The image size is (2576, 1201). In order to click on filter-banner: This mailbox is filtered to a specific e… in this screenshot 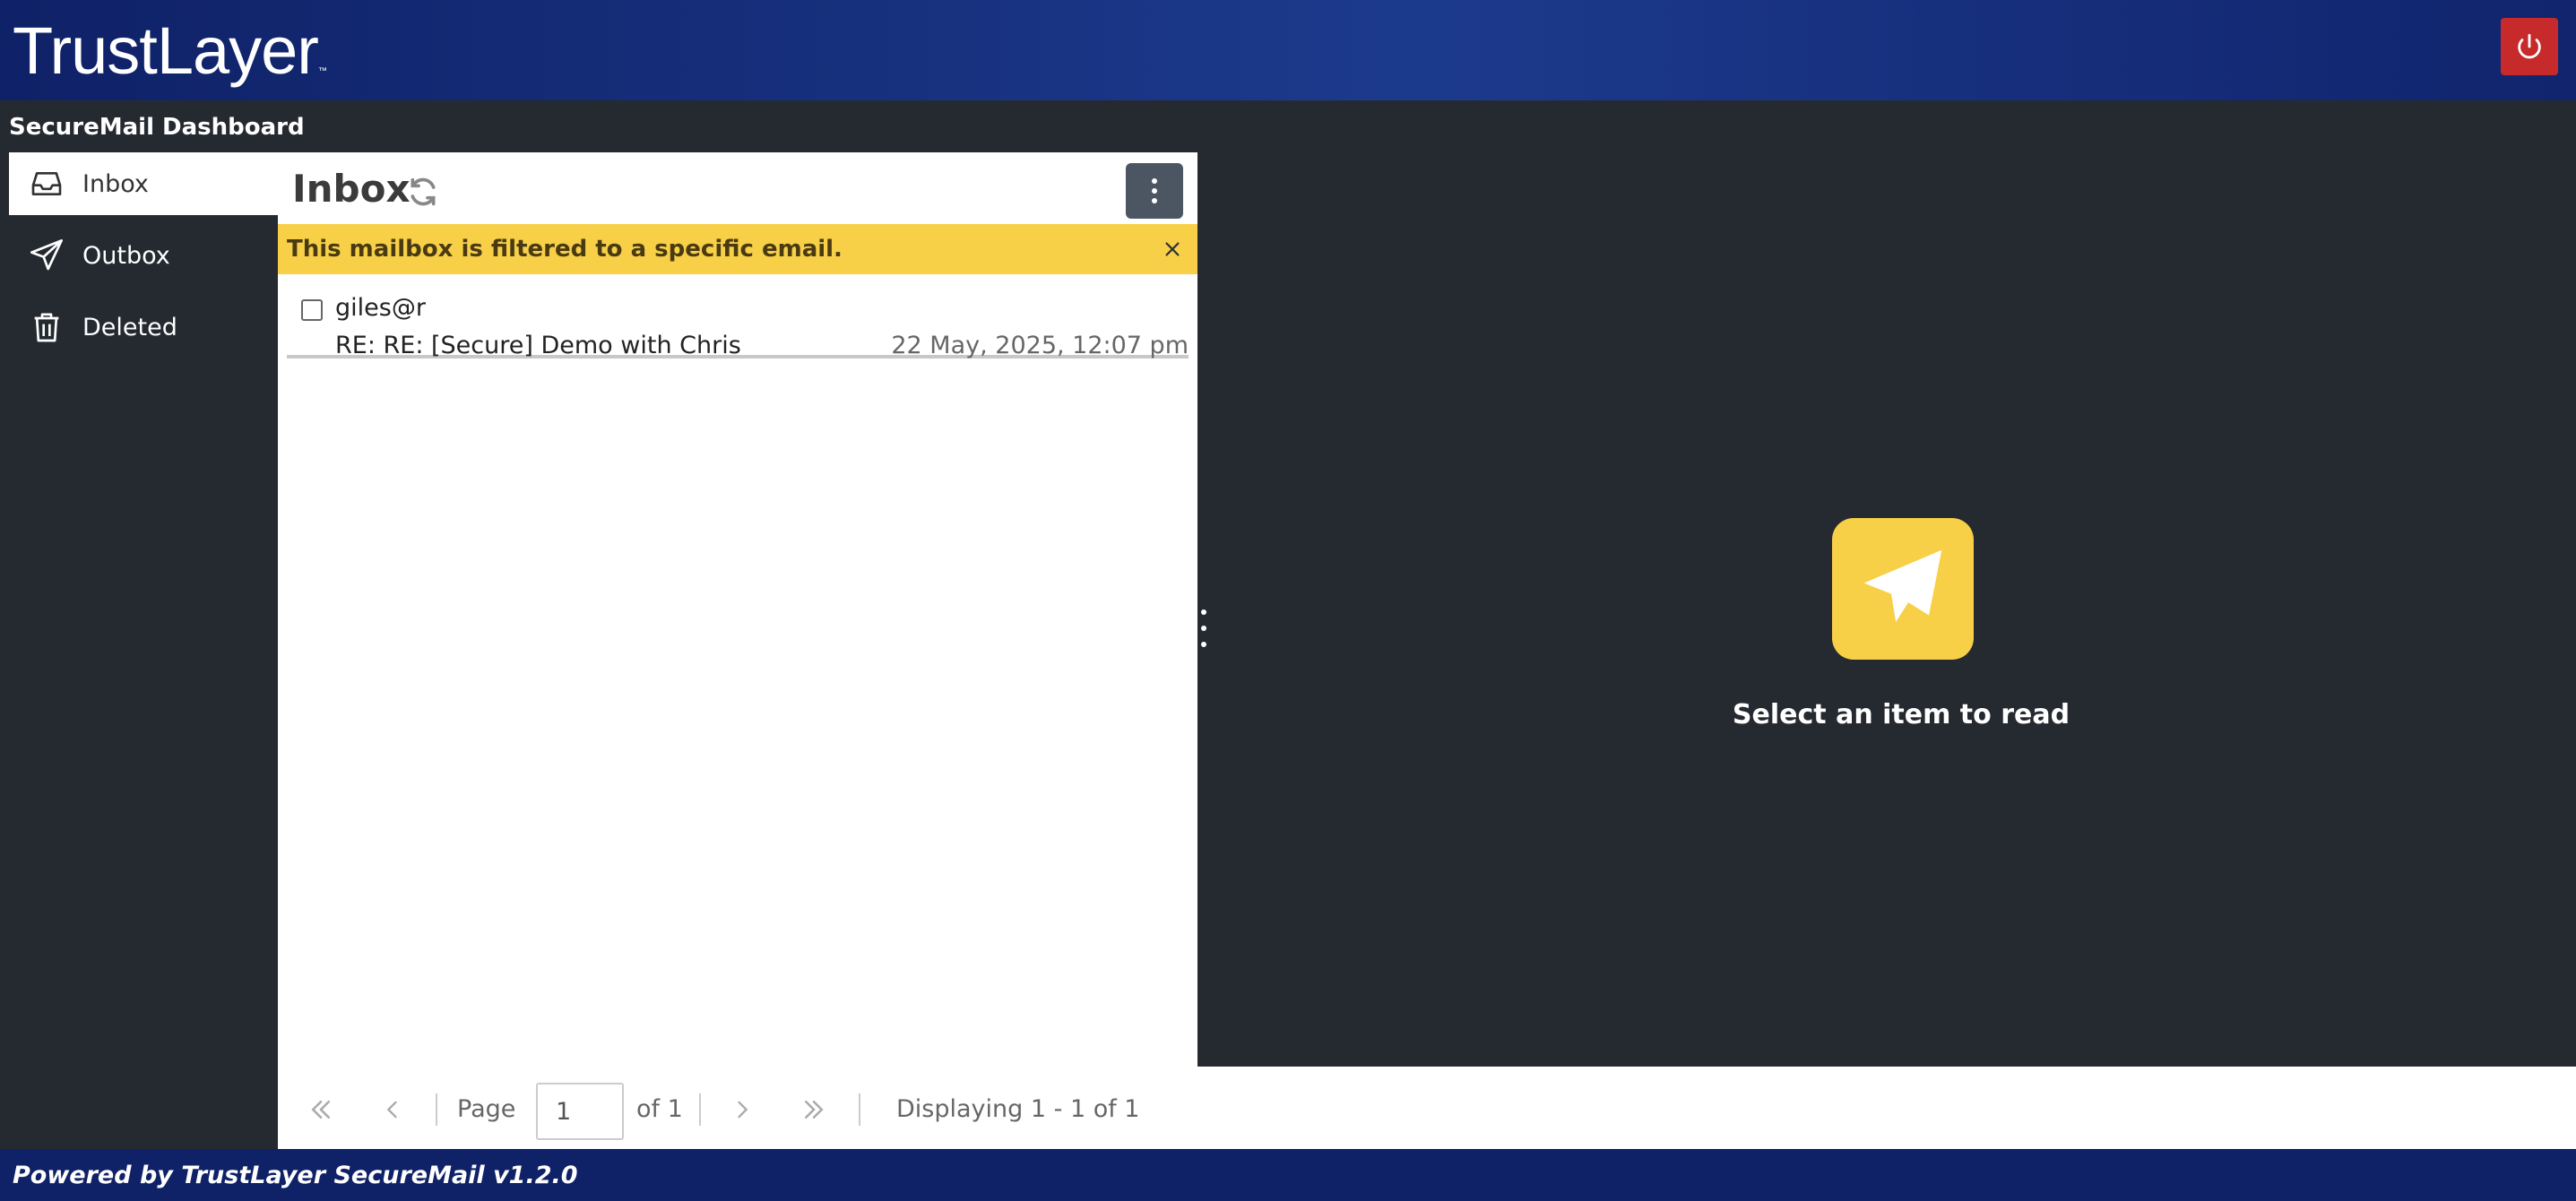, I will do `click(737, 249)`.